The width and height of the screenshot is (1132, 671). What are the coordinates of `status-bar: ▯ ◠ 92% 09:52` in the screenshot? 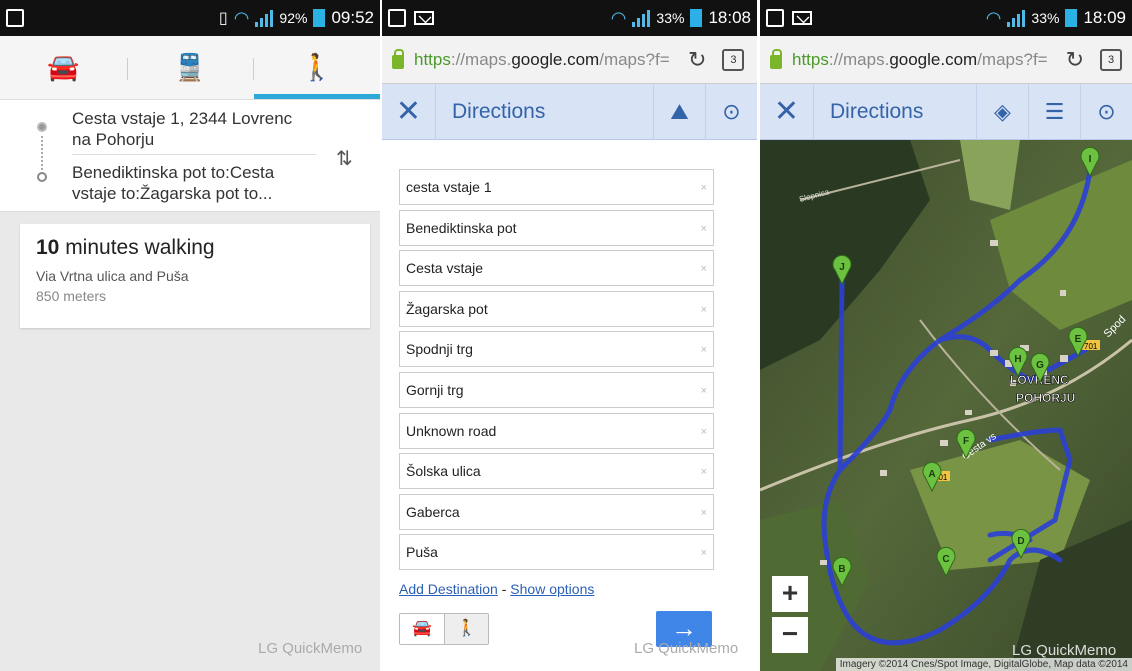 It's located at (190, 18).